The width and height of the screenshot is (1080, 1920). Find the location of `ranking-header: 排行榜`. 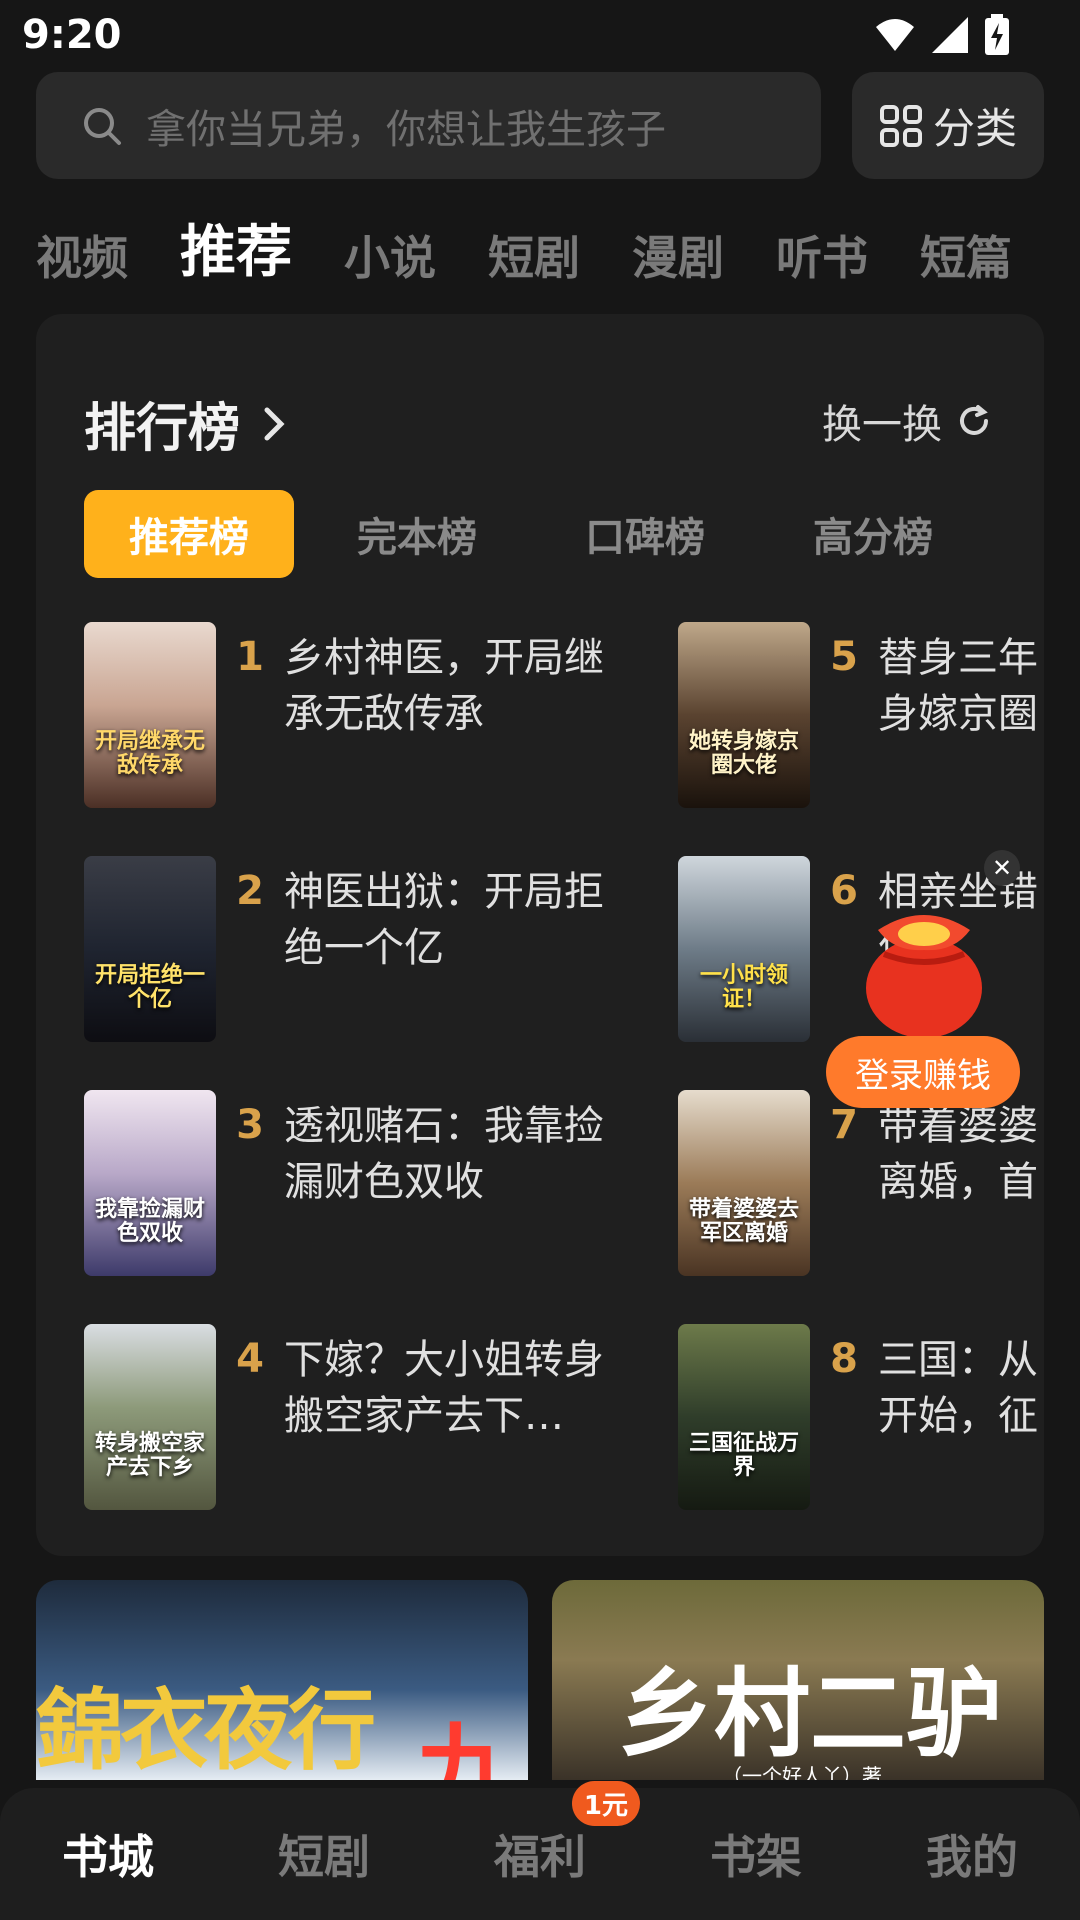

ranking-header: 排行榜 is located at coordinates (185, 423).